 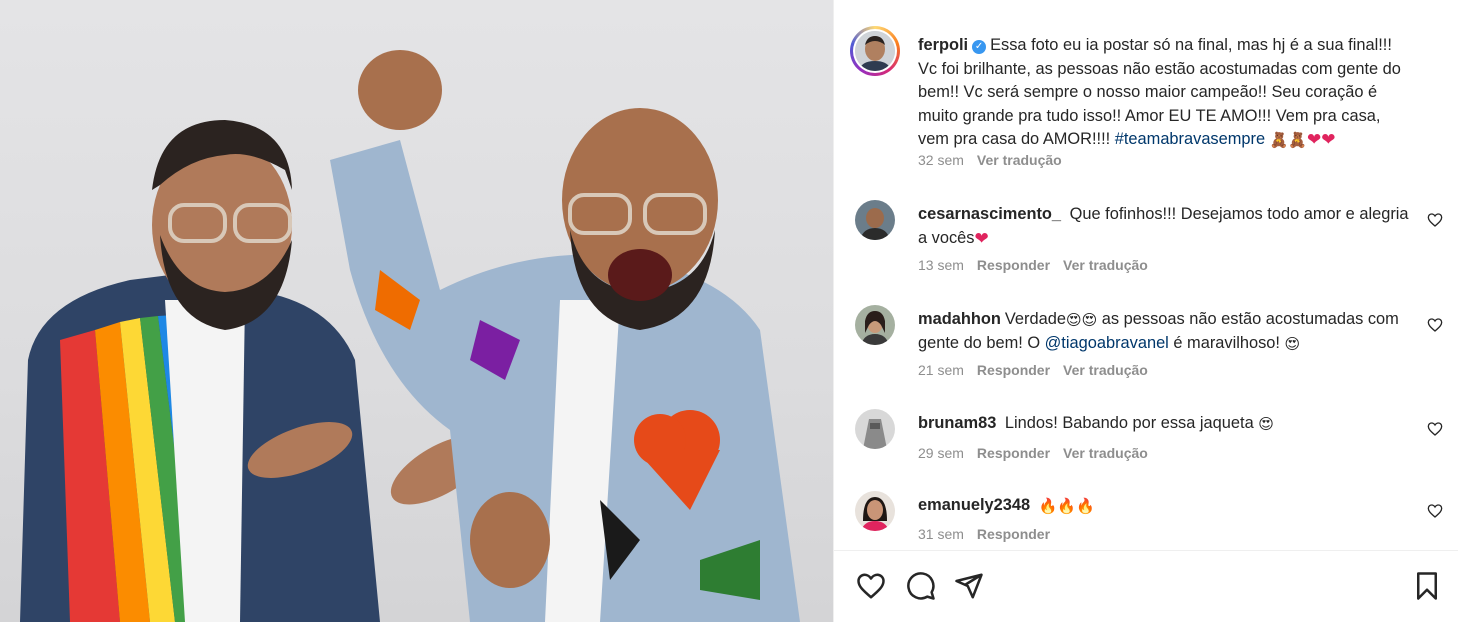 What do you see at coordinates (875, 51) in the screenshot?
I see `profile-avatar` at bounding box center [875, 51].